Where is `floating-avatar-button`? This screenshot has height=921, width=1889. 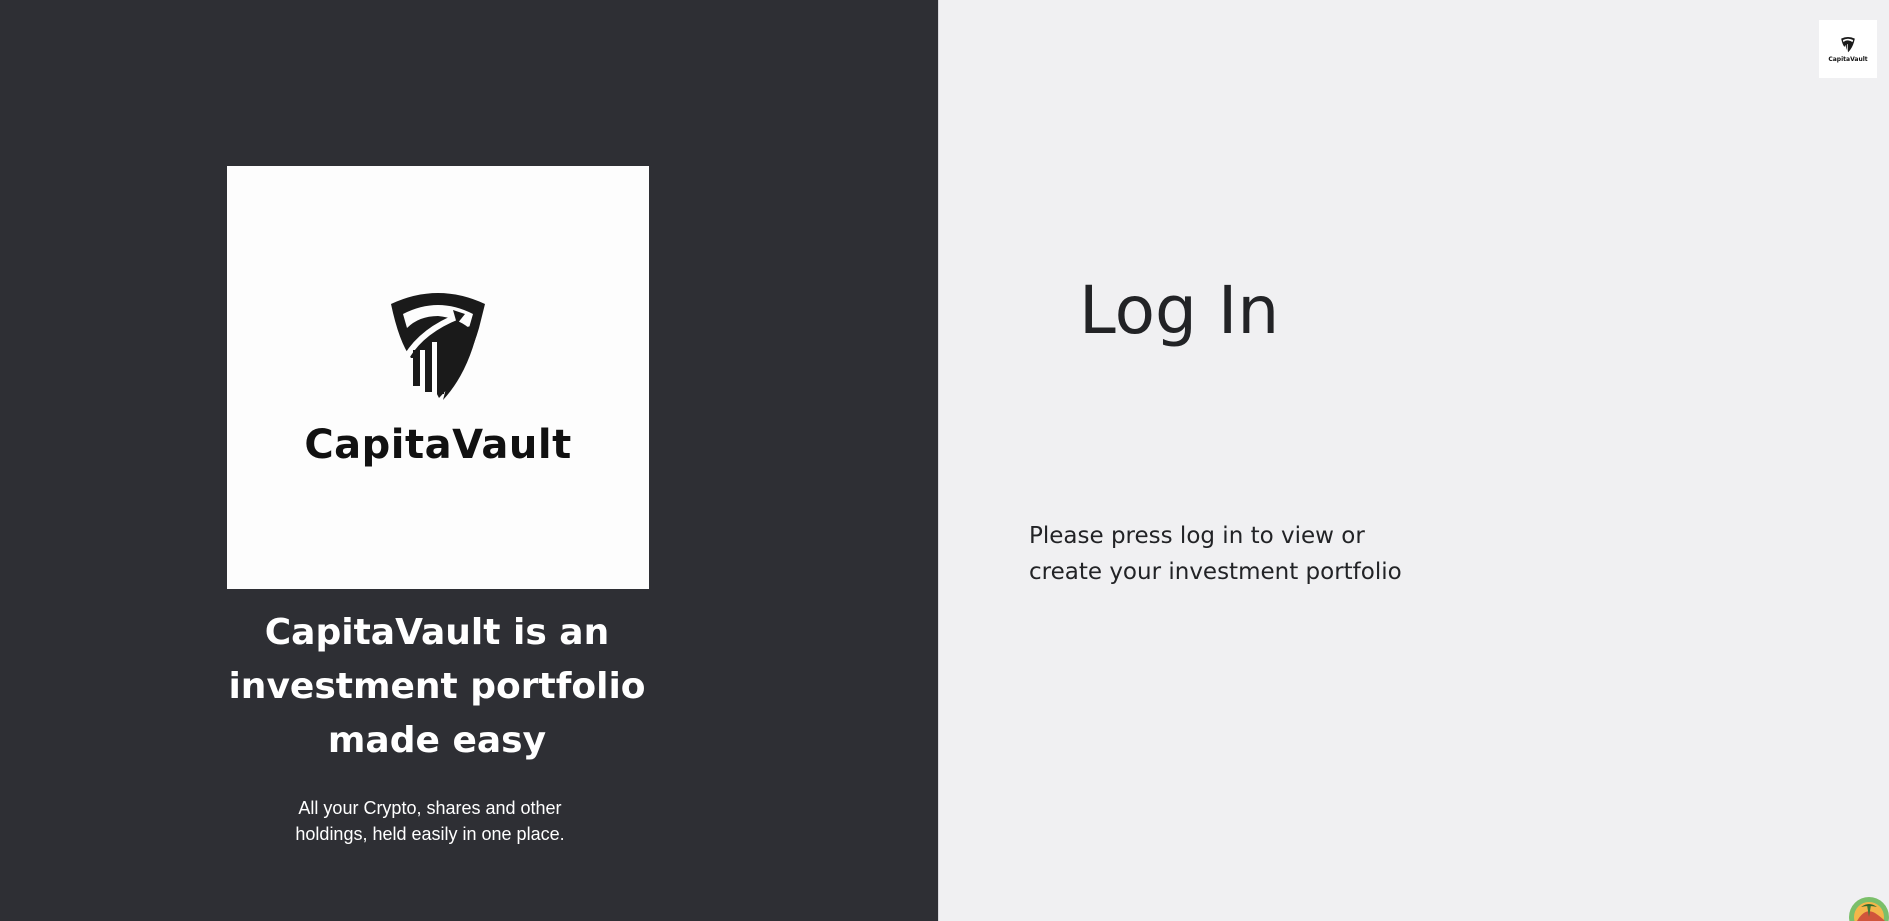 floating-avatar-button is located at coordinates (1867, 907).